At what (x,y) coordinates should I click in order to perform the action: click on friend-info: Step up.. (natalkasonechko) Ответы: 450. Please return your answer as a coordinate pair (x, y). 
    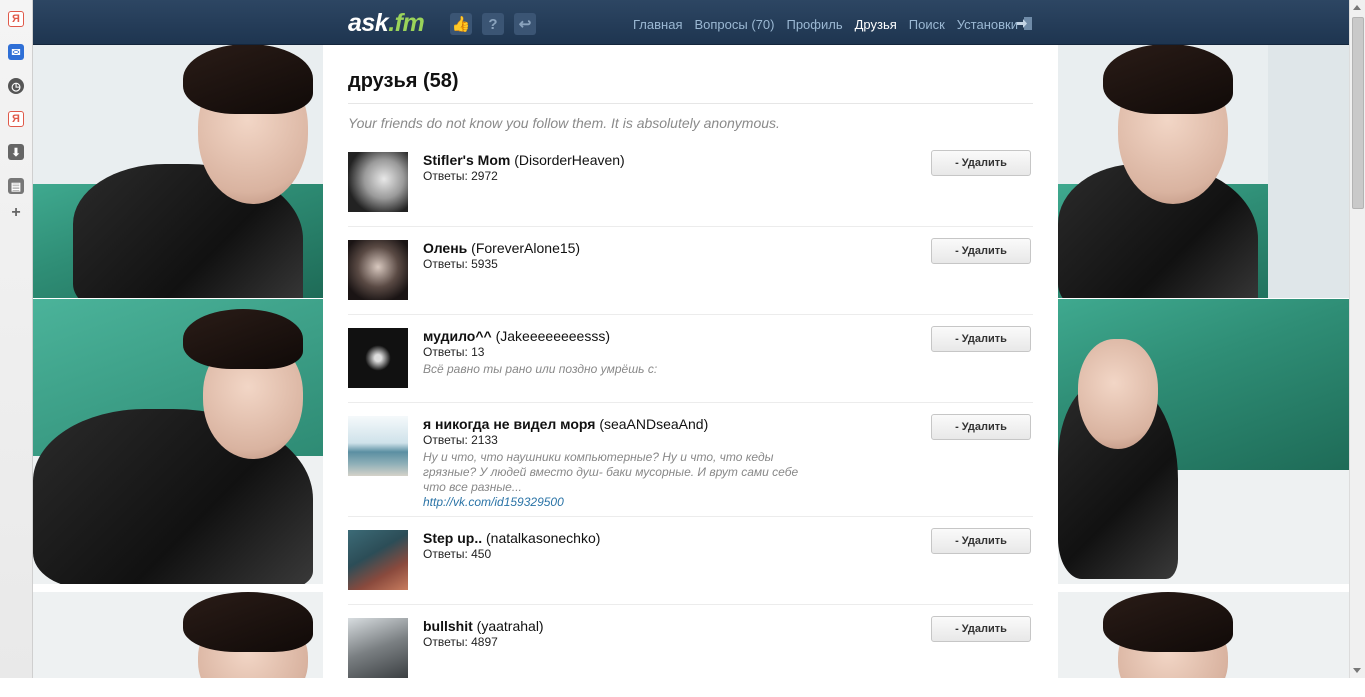
    Looking at the image, I should click on (623, 546).